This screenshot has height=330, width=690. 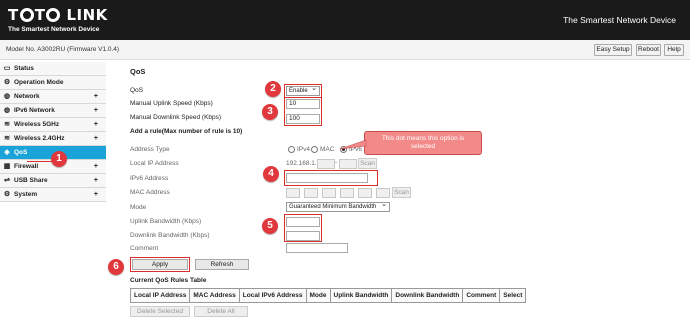 I want to click on annotation-connector, so click(x=40, y=160).